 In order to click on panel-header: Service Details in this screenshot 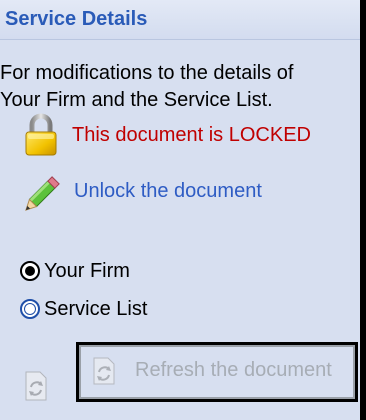, I will do `click(180, 20)`.